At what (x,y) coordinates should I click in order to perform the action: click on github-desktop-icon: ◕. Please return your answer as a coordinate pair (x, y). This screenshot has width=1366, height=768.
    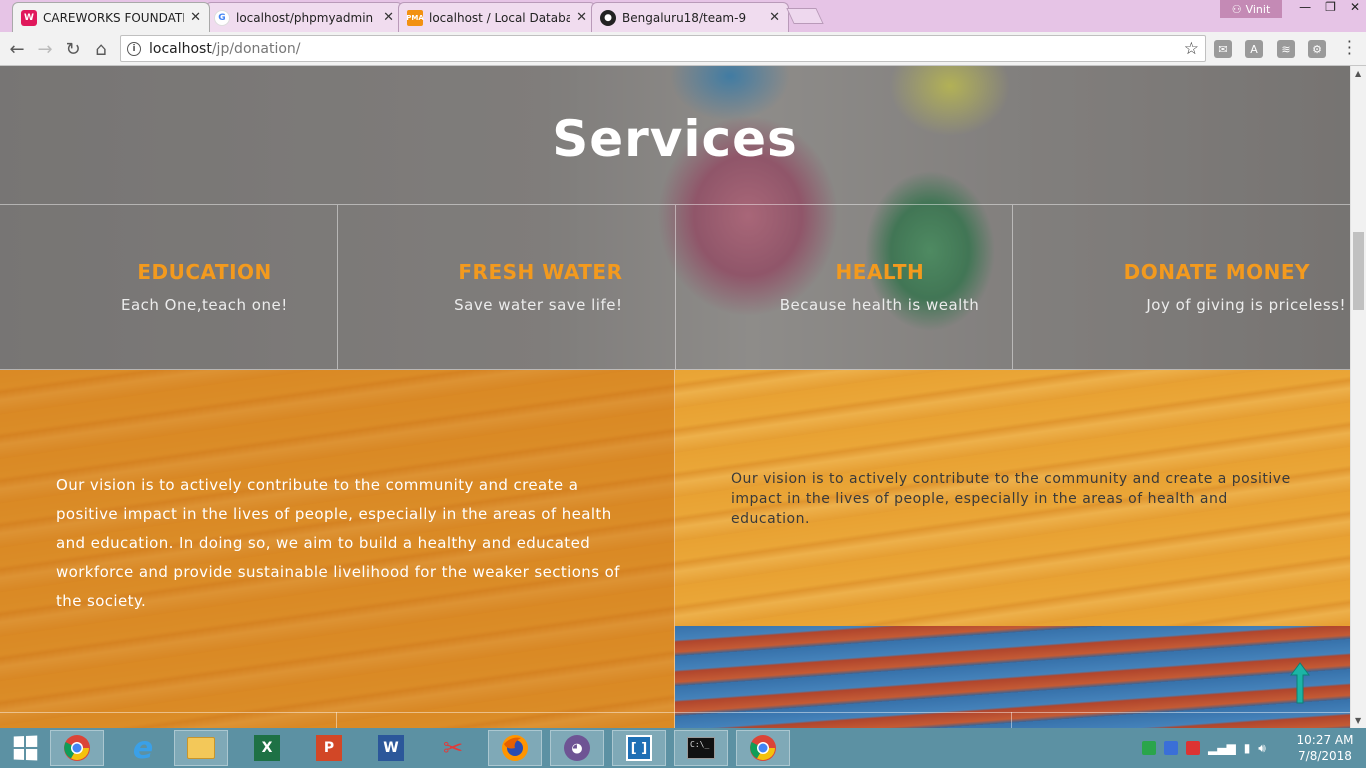
    Looking at the image, I should click on (577, 748).